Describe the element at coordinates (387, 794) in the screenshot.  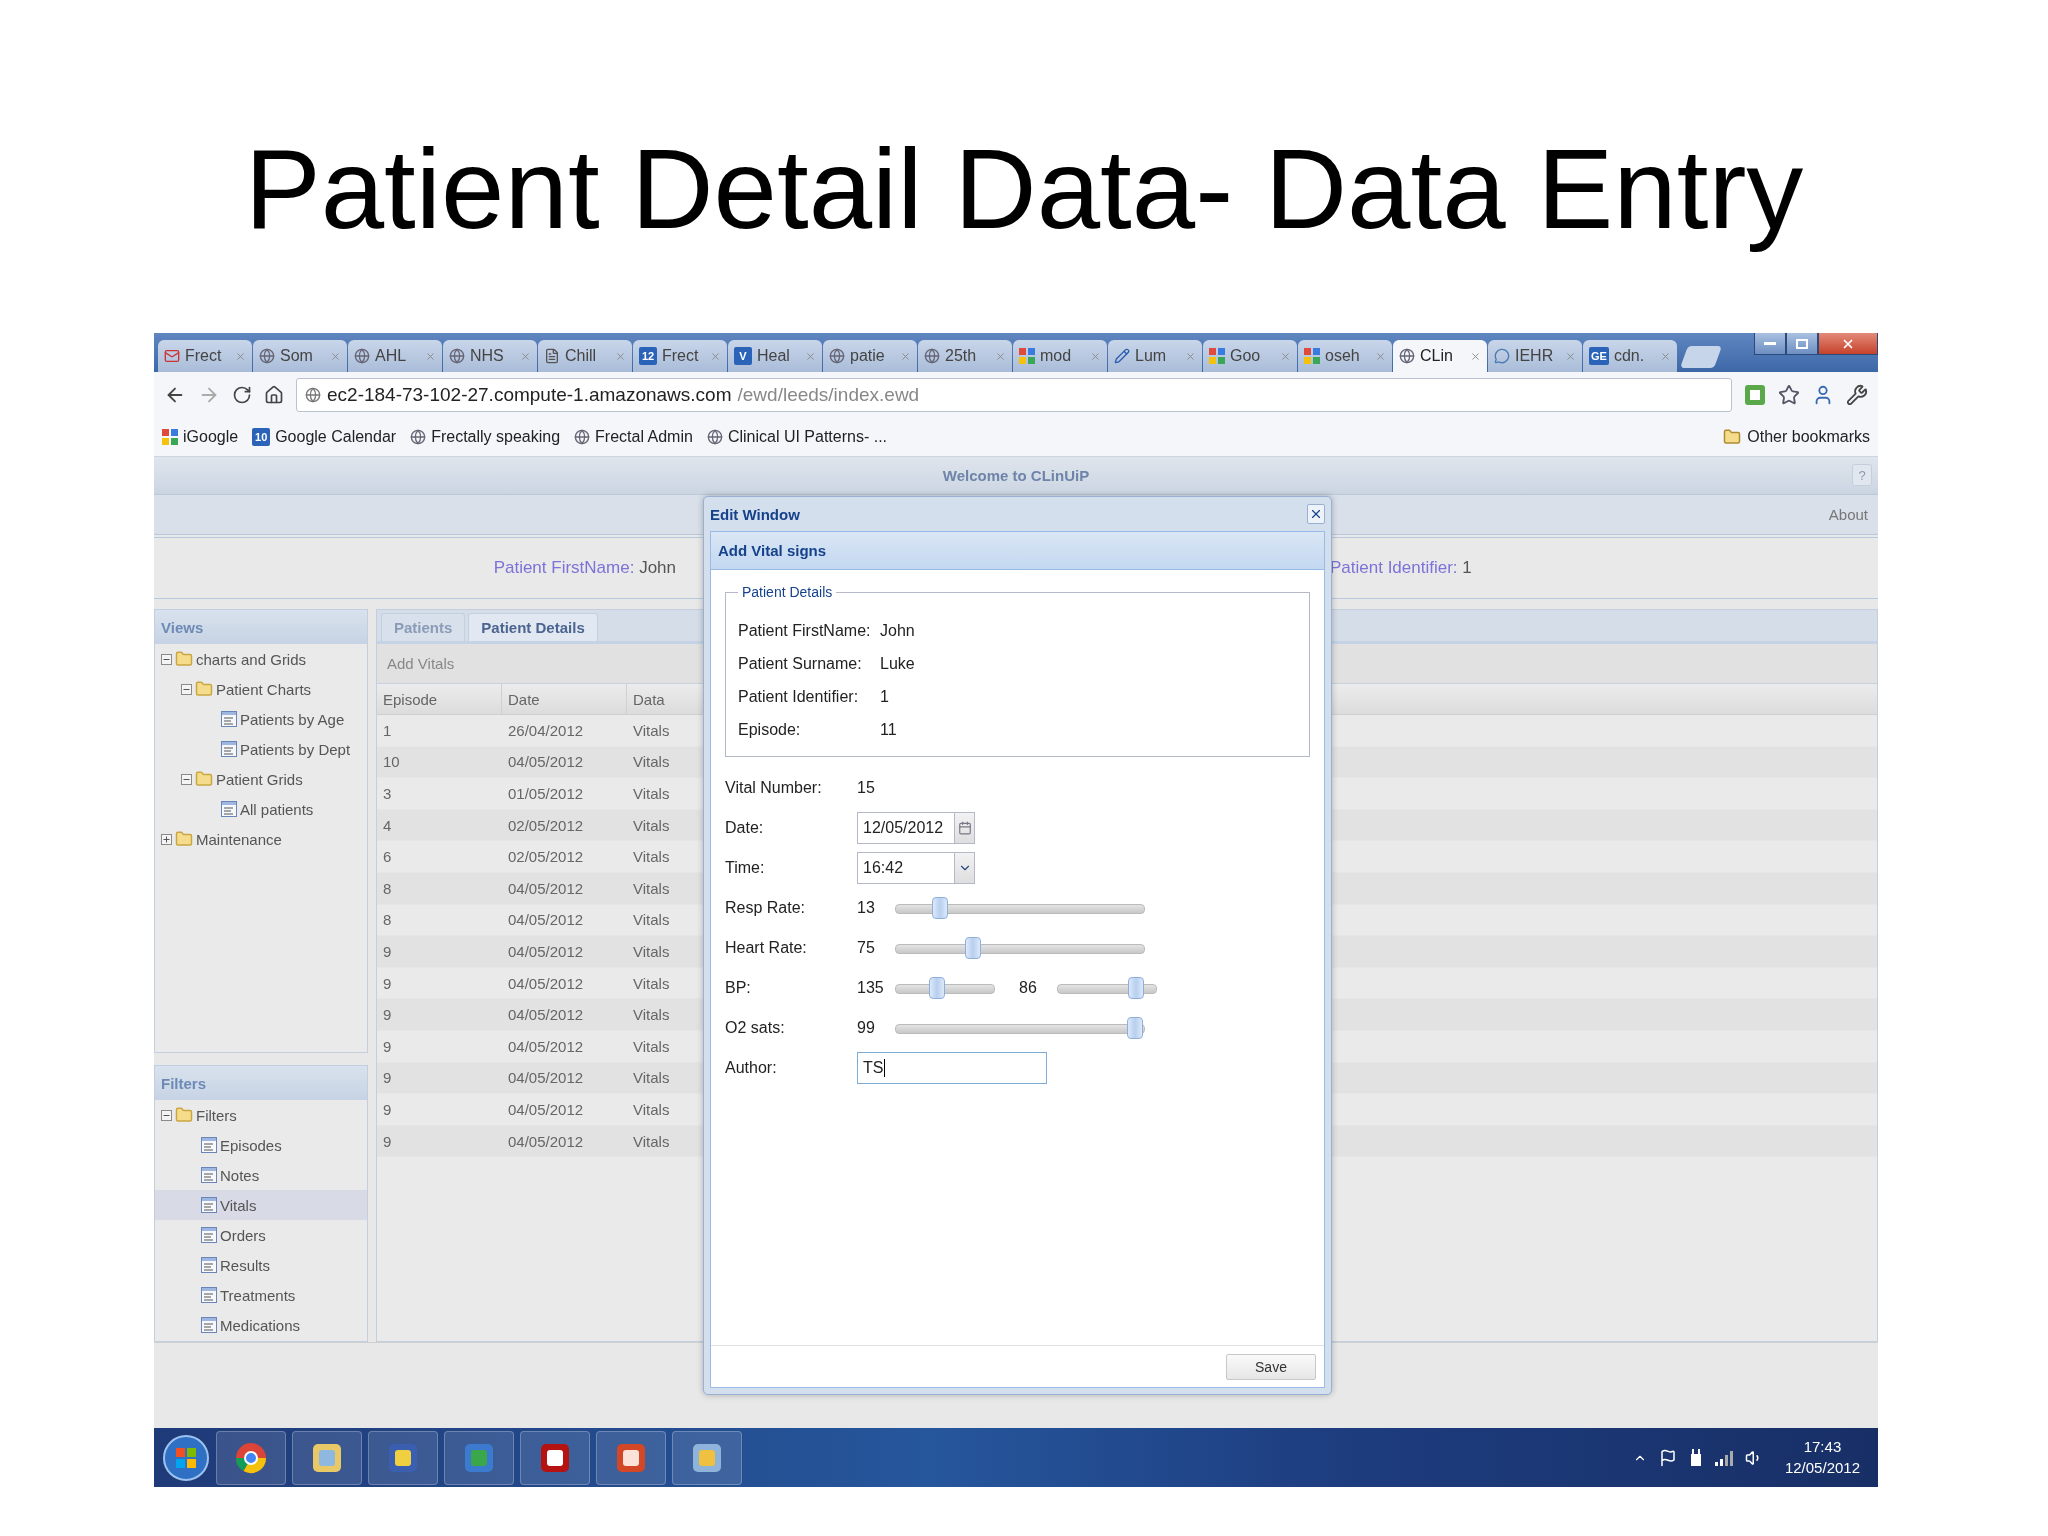
I see `table-cell-text: 3` at that location.